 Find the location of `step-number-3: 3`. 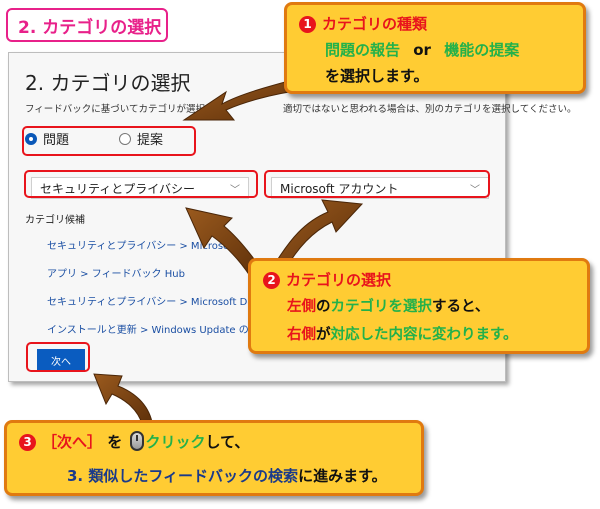

step-number-3: 3 is located at coordinates (27, 442).